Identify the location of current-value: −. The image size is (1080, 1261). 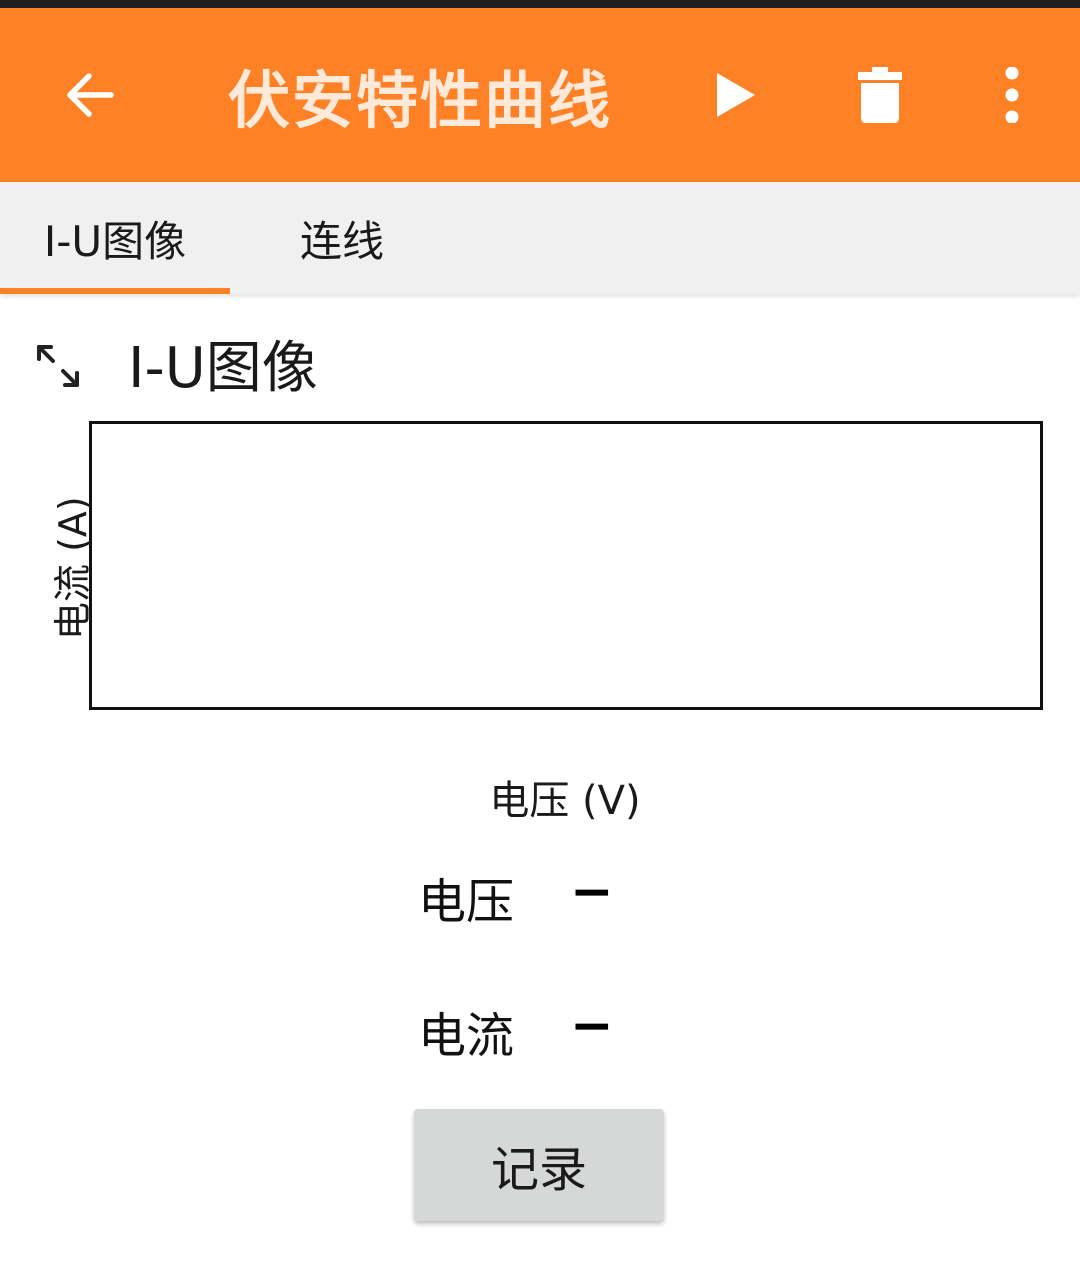
(592, 1026).